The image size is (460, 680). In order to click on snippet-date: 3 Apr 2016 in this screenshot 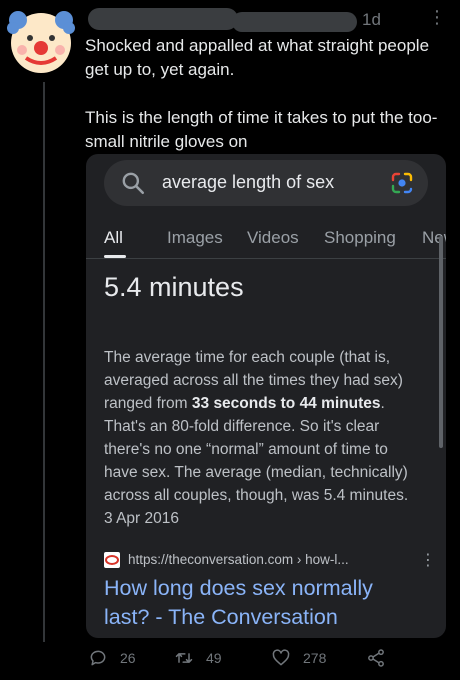, I will do `click(141, 518)`.